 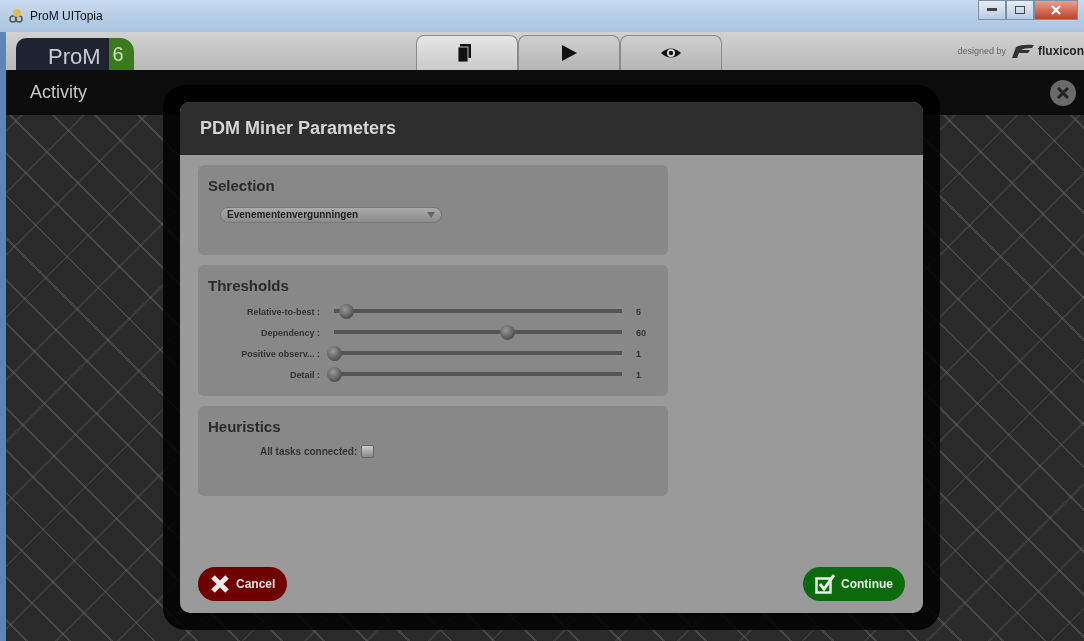 What do you see at coordinates (16, 16) in the screenshot?
I see `app-icon` at bounding box center [16, 16].